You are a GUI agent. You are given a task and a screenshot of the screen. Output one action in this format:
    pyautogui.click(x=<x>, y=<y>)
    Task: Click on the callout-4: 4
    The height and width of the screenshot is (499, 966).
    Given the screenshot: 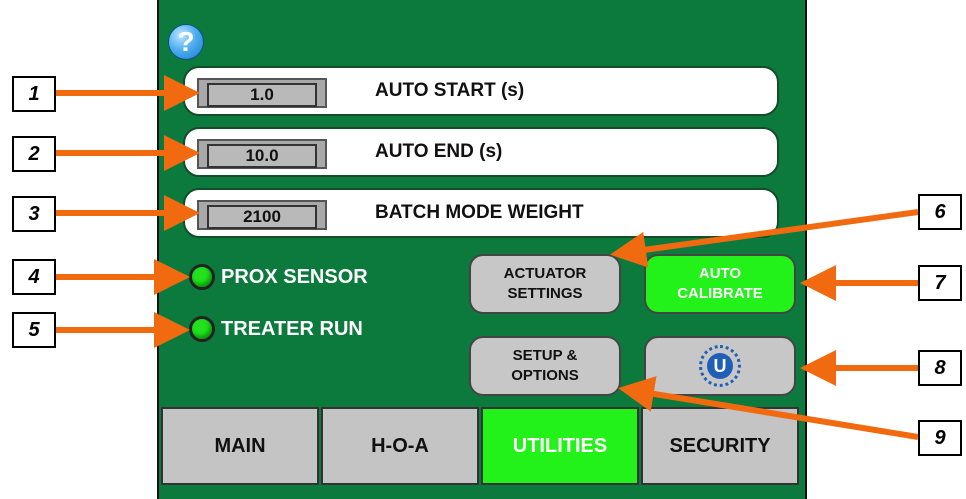 What is the action you would take?
    pyautogui.click(x=34, y=277)
    